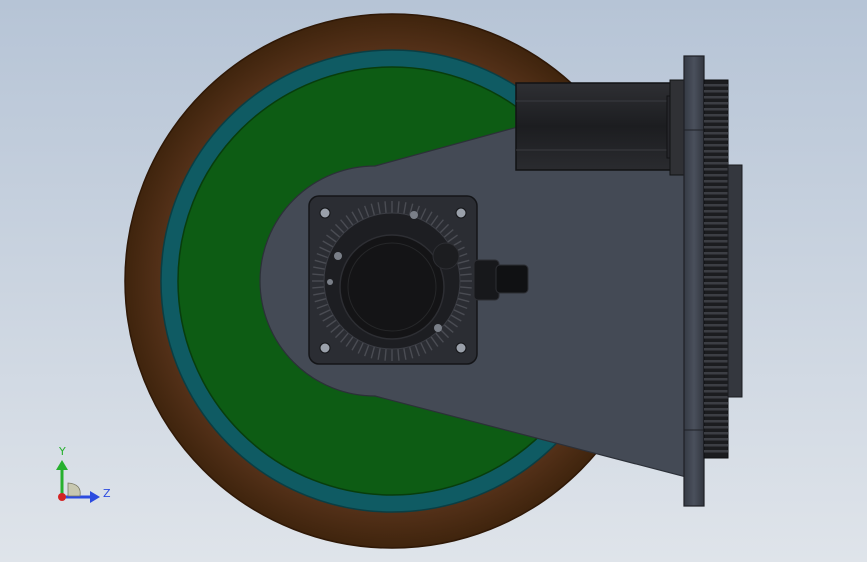 The width and height of the screenshot is (867, 562). Describe the element at coordinates (392, 287) in the screenshot. I see `gear-motor-body` at that location.